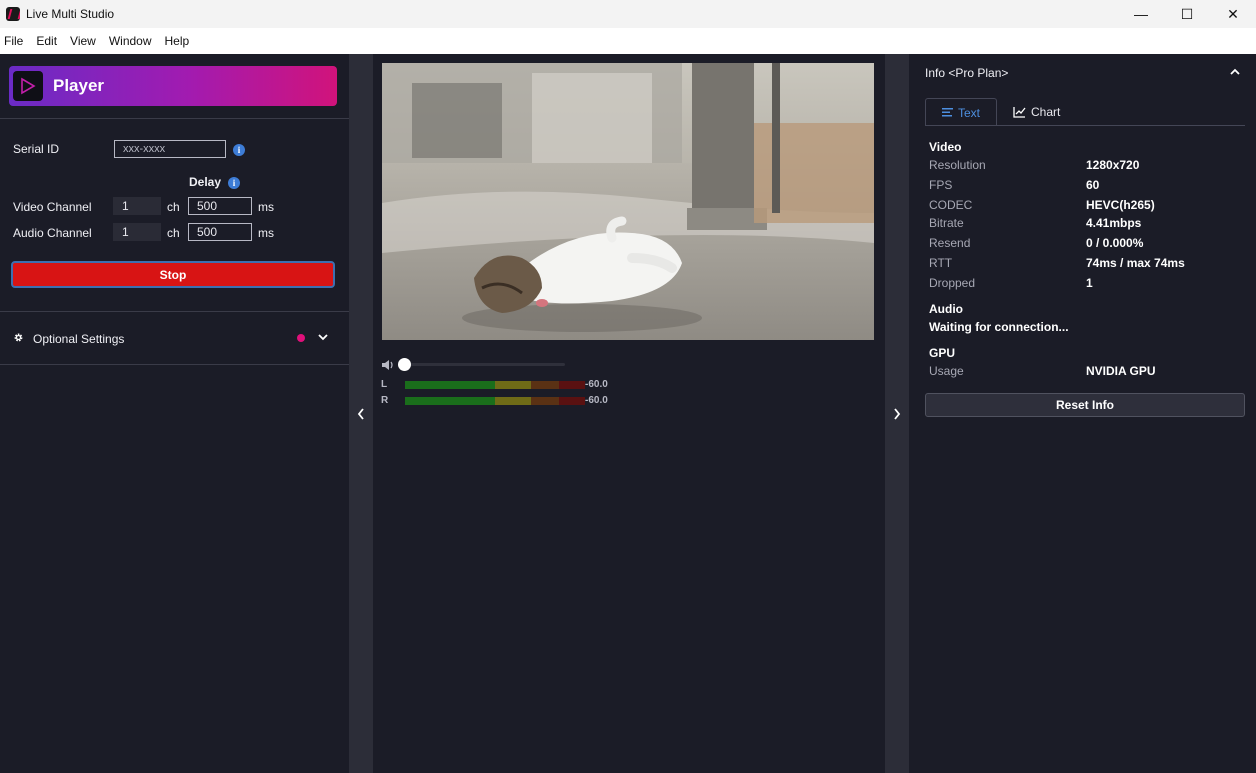 This screenshot has height=773, width=1256. What do you see at coordinates (1233, 14) in the screenshot?
I see `close-button: ✕` at bounding box center [1233, 14].